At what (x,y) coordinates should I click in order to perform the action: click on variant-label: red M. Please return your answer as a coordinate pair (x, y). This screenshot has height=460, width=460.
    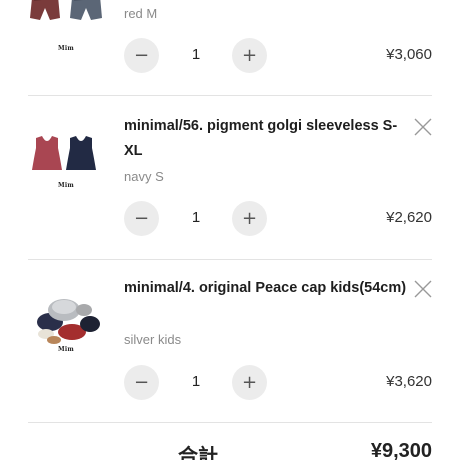
    Looking at the image, I should click on (141, 13).